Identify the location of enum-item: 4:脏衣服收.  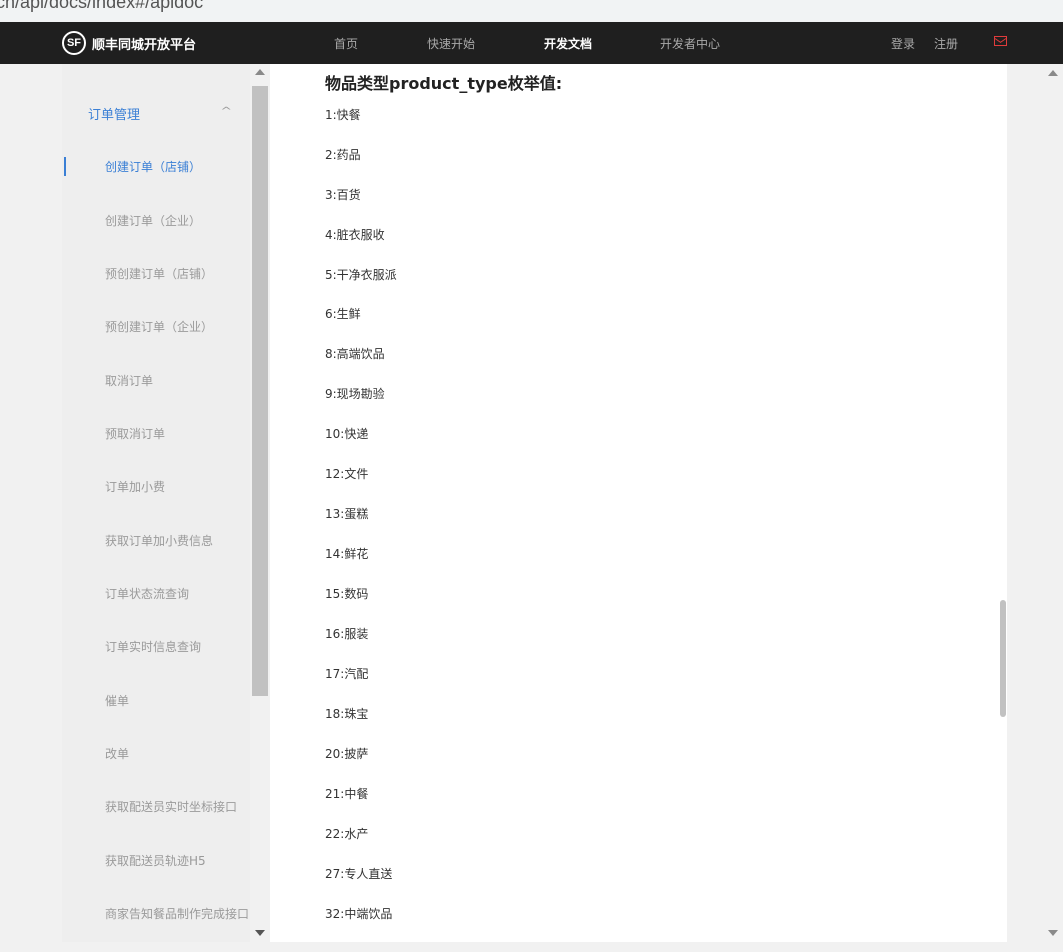
(355, 235).